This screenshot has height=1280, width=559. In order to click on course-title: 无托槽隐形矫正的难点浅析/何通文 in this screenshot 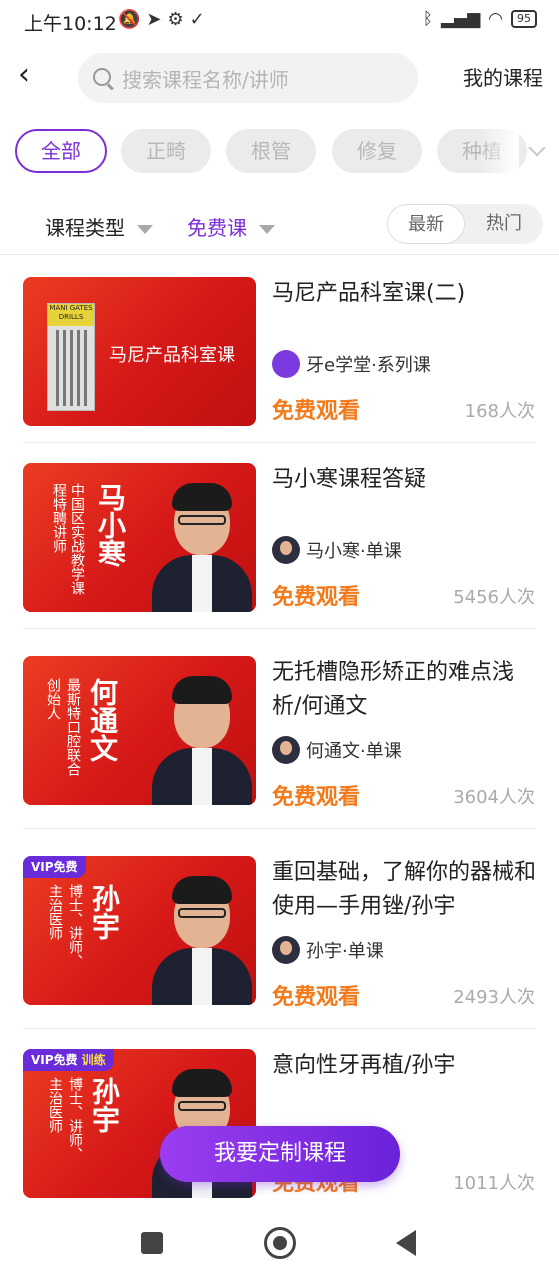, I will do `click(407, 690)`.